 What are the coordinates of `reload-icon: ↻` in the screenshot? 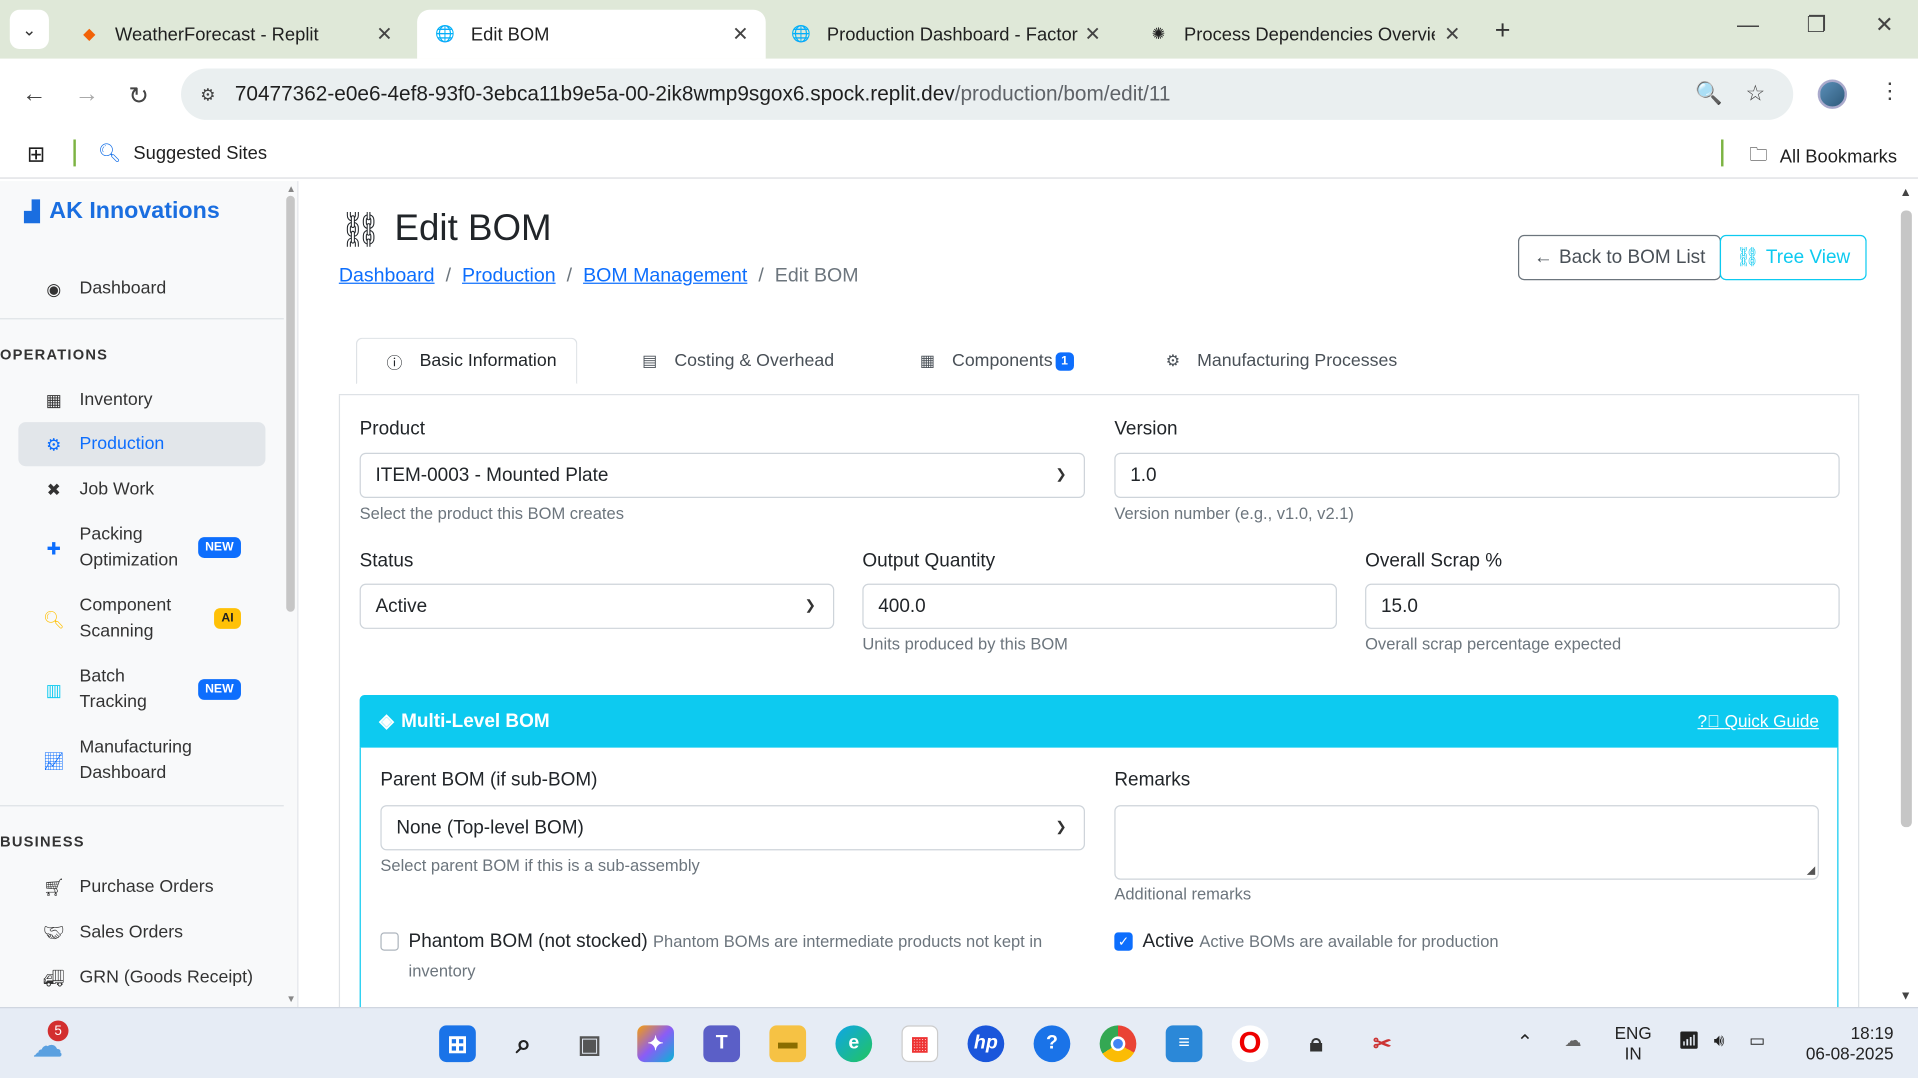 It's located at (138, 96).